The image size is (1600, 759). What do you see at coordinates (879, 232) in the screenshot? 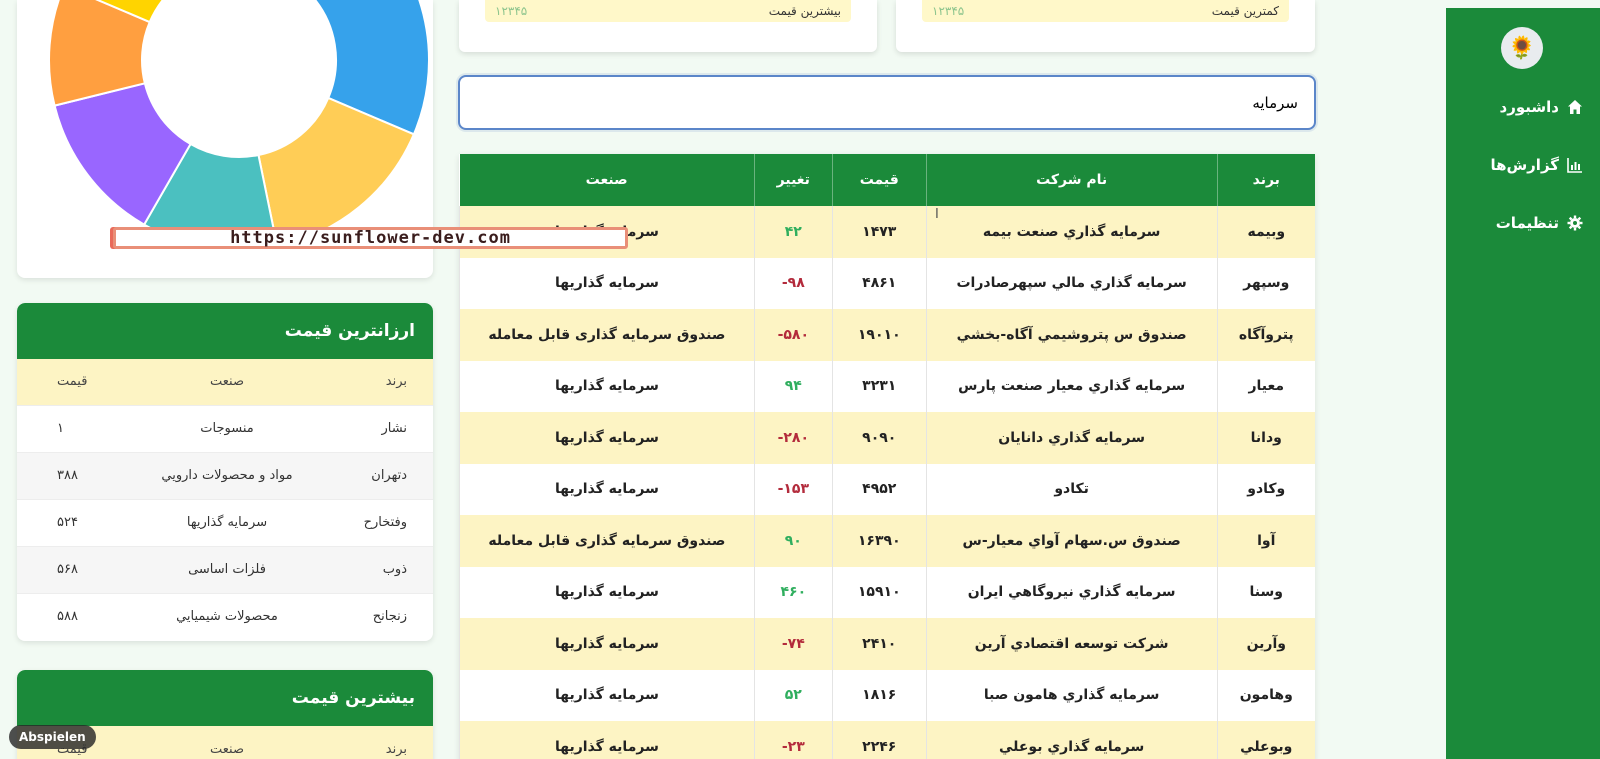
I see `cell-price: ۱۴۷۳` at bounding box center [879, 232].